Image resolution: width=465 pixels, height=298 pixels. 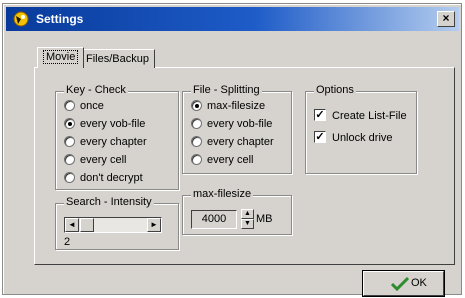 I want to click on split-every-chapter: every chapter, so click(x=232, y=143).